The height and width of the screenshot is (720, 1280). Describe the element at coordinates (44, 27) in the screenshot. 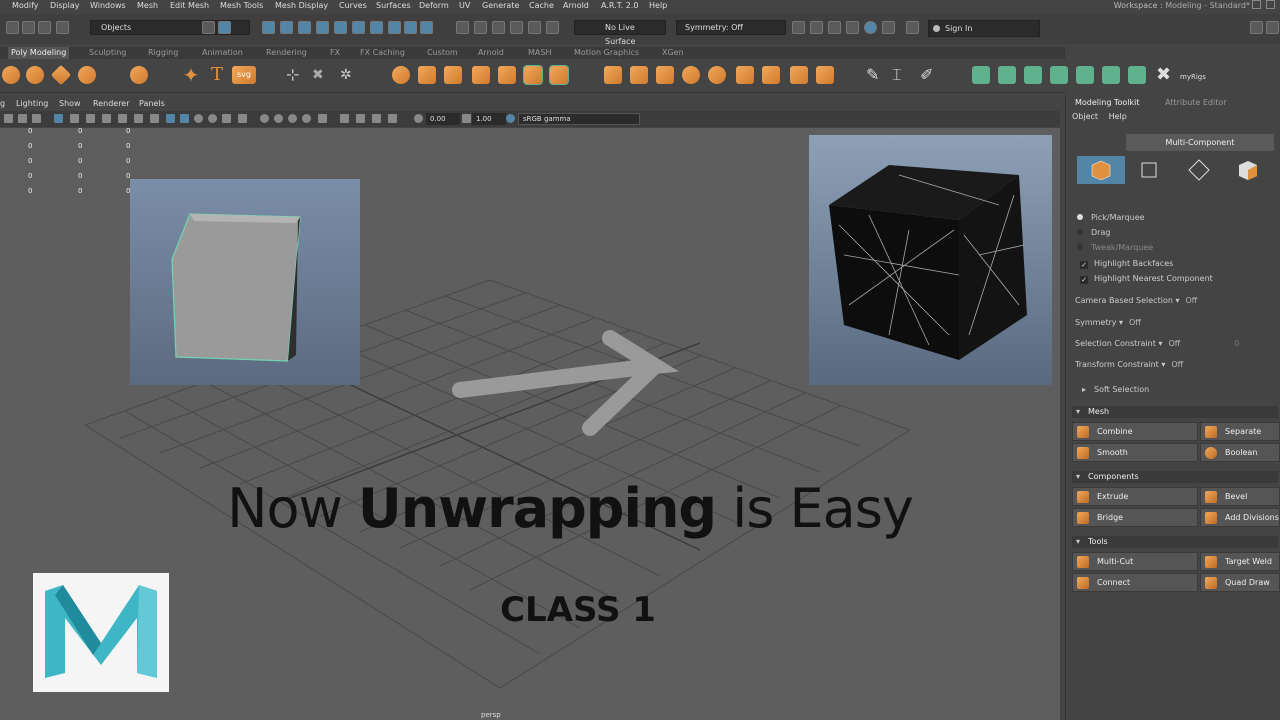

I see `undo-icon` at that location.